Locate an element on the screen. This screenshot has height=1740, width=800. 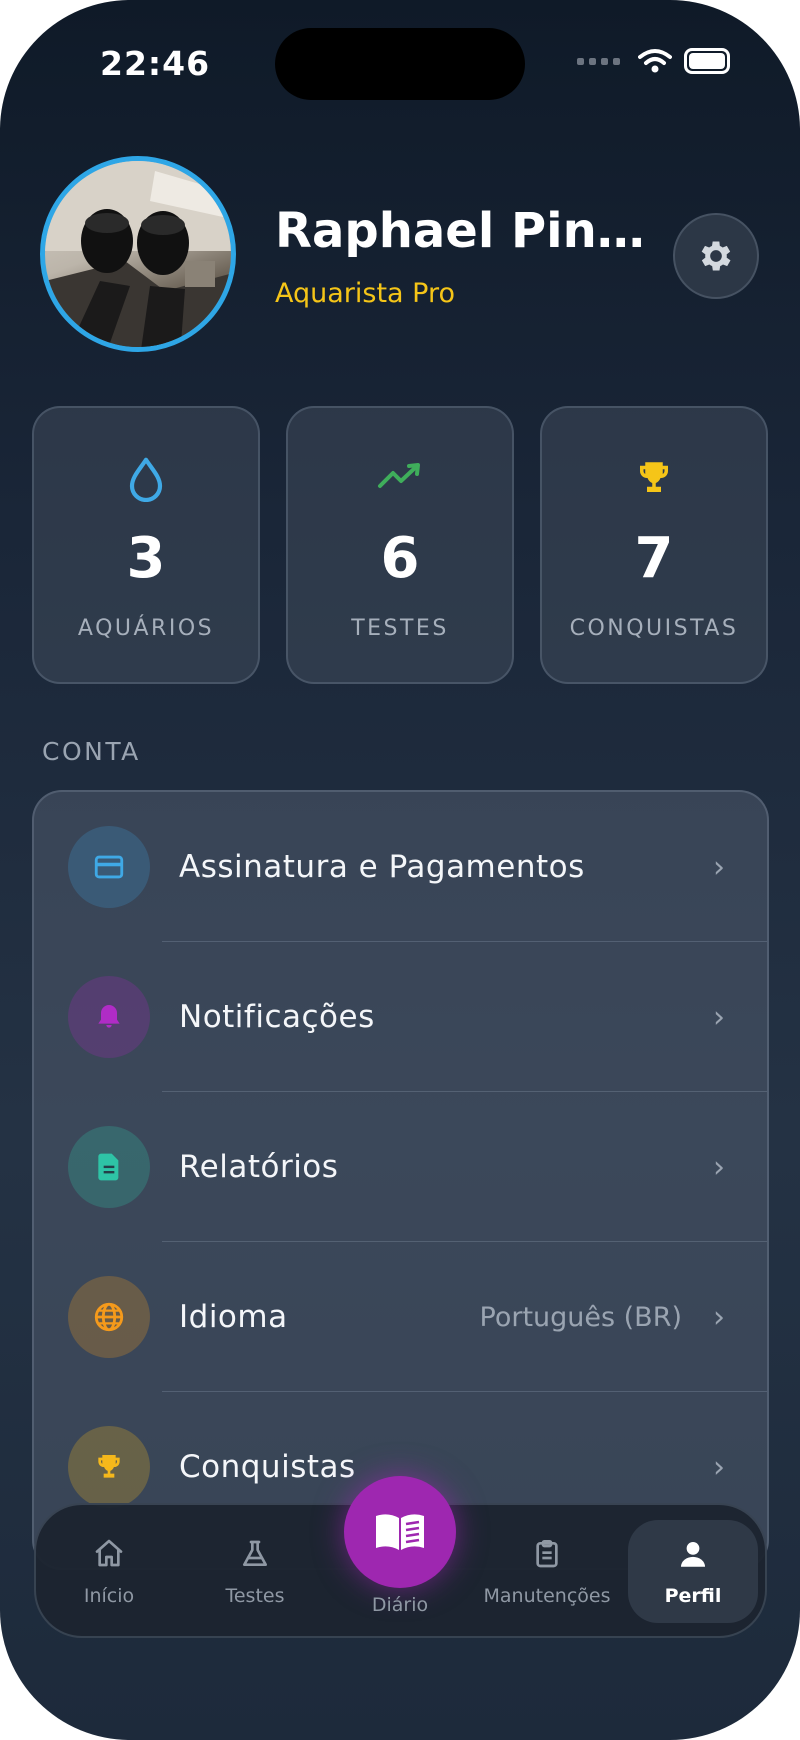
status-time: 22:46 is located at coordinates (155, 63).